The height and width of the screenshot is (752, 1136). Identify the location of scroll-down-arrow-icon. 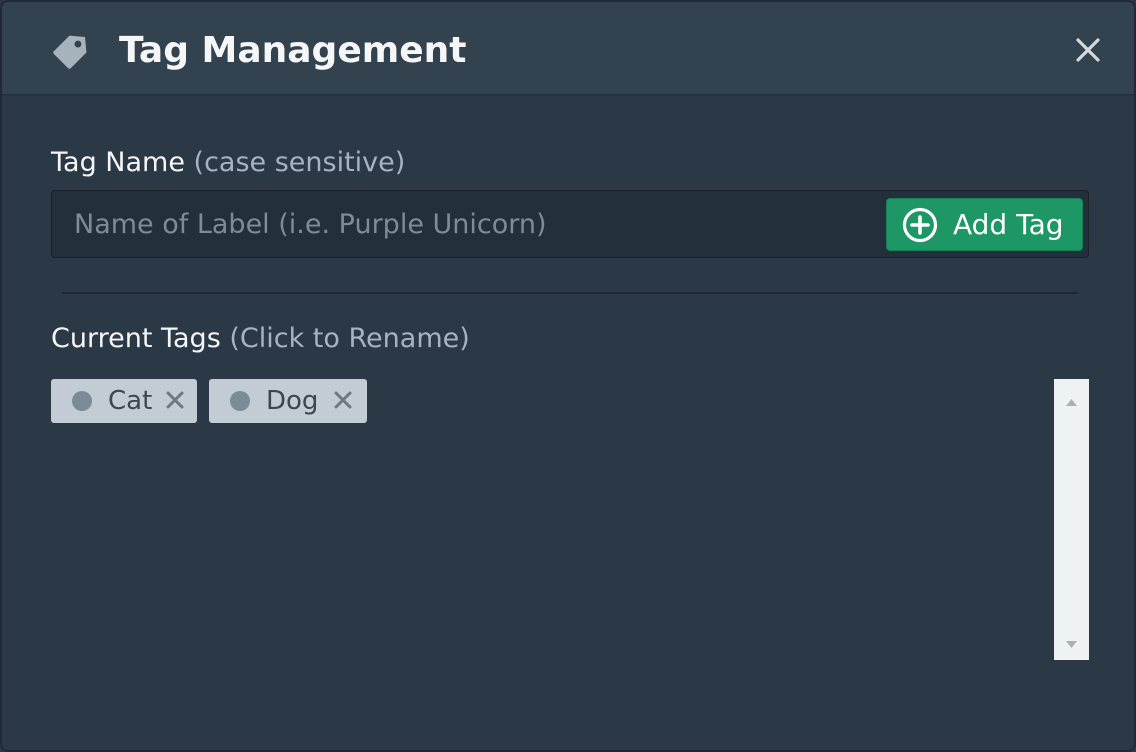
(1071, 641).